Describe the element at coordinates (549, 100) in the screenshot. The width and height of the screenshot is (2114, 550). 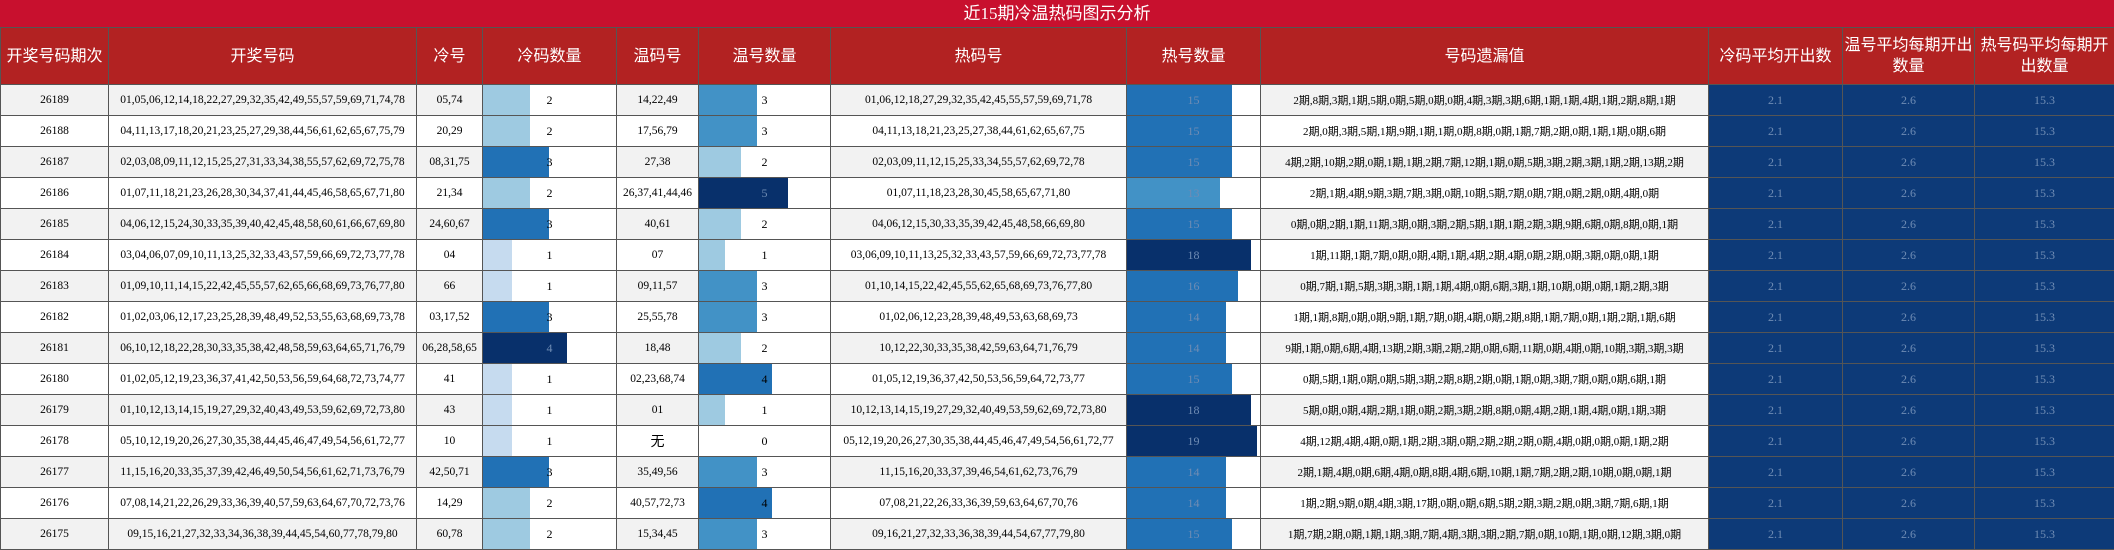
I see `cold-count-cell: 2` at that location.